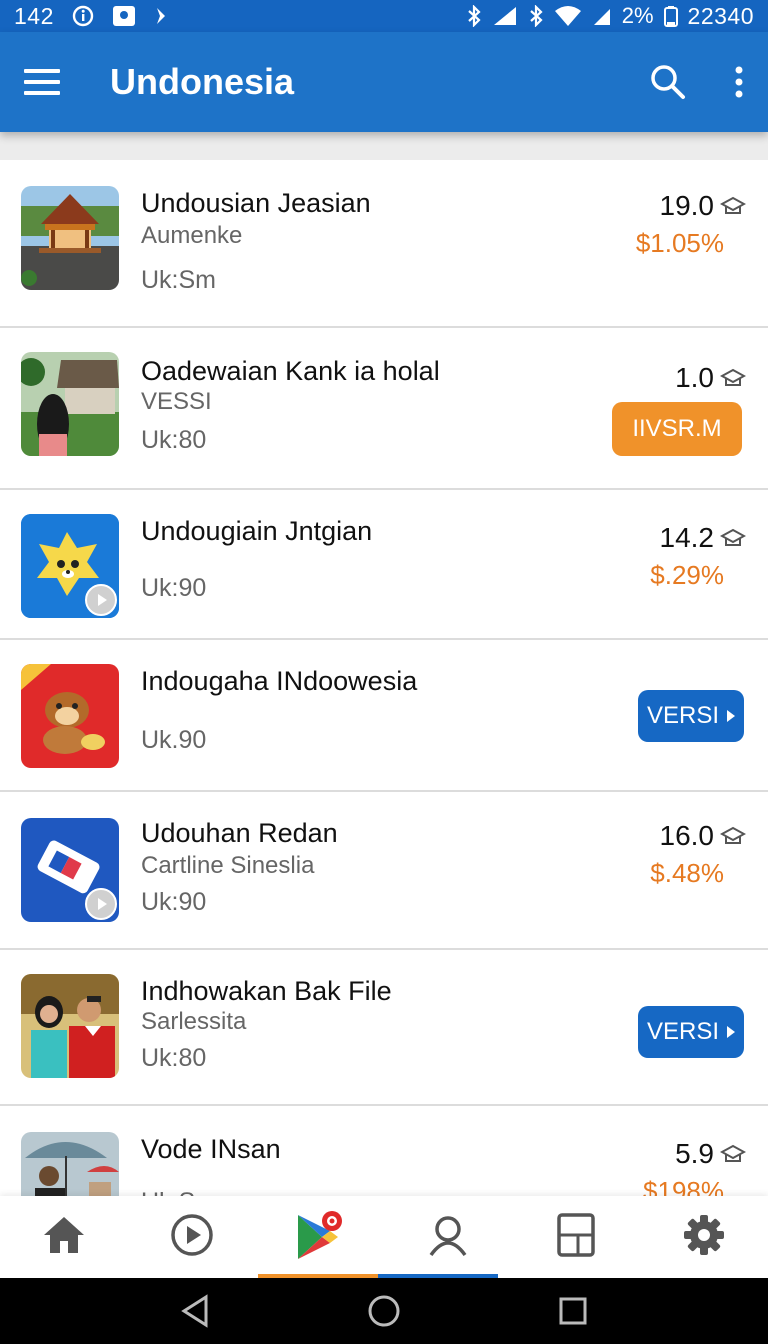 The height and width of the screenshot is (1344, 768). Describe the element at coordinates (174, 740) in the screenshot. I see `item-meta: Uk.90` at that location.